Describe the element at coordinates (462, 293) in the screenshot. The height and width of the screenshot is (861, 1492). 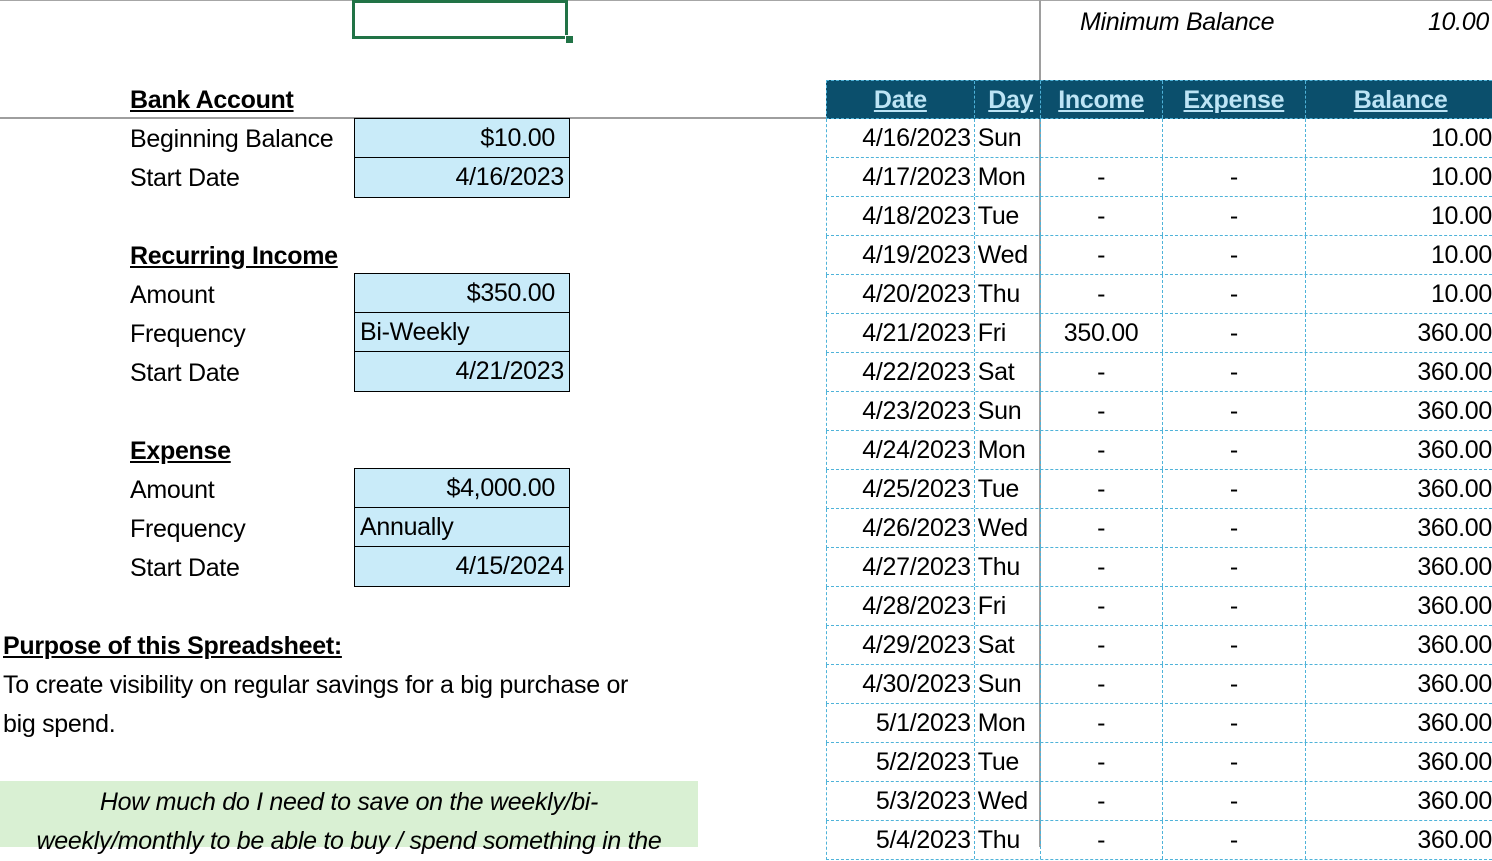
I see `income-amount-input: $350.00` at that location.